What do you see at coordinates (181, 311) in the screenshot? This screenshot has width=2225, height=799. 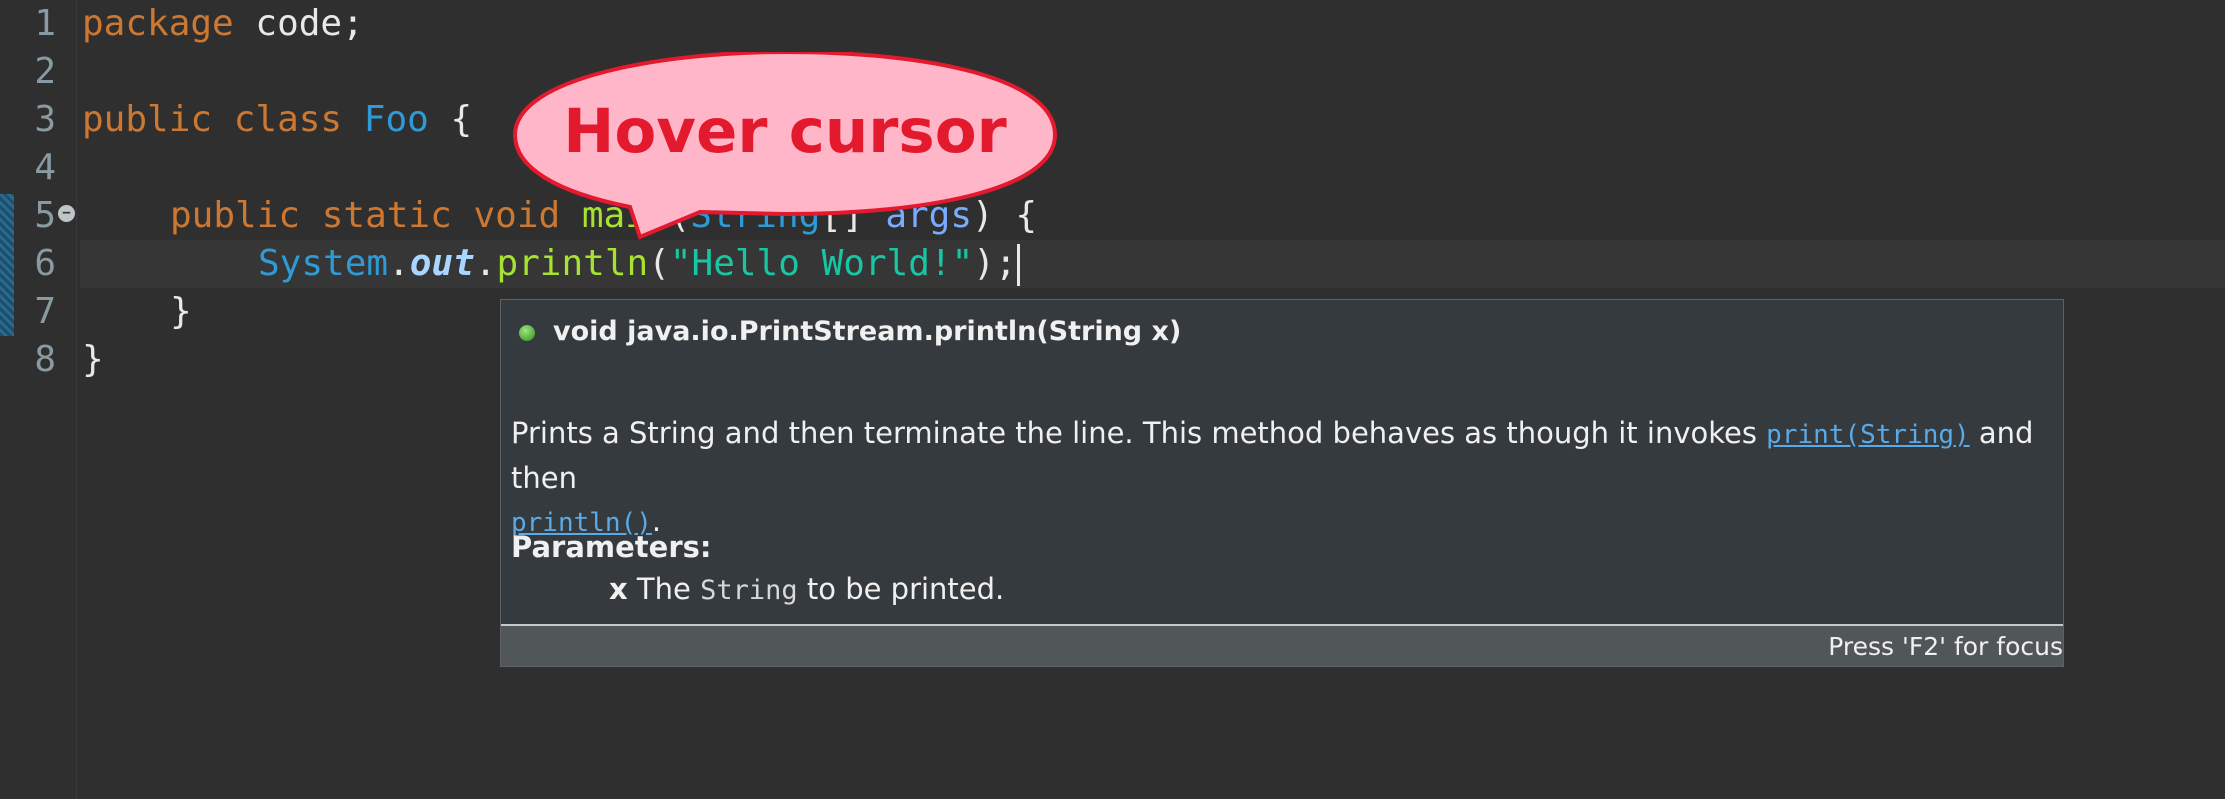 I see `code-line-7: }` at bounding box center [181, 311].